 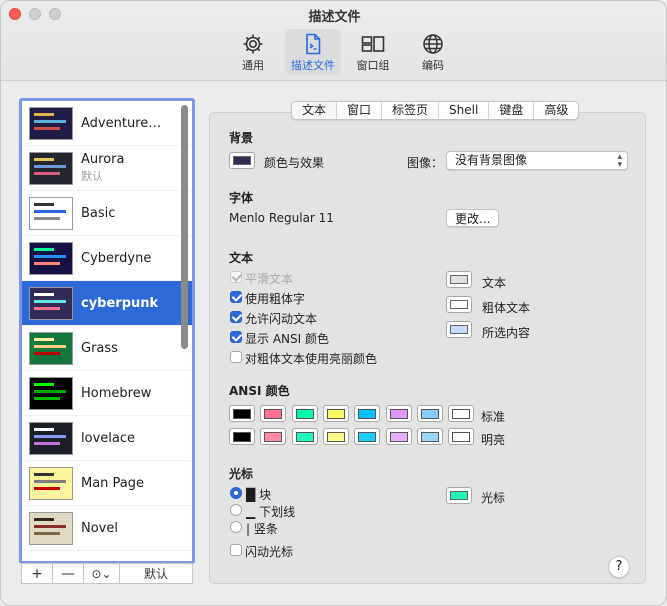 What do you see at coordinates (120, 303) in the screenshot?
I see `profile-name: cyberpunk` at bounding box center [120, 303].